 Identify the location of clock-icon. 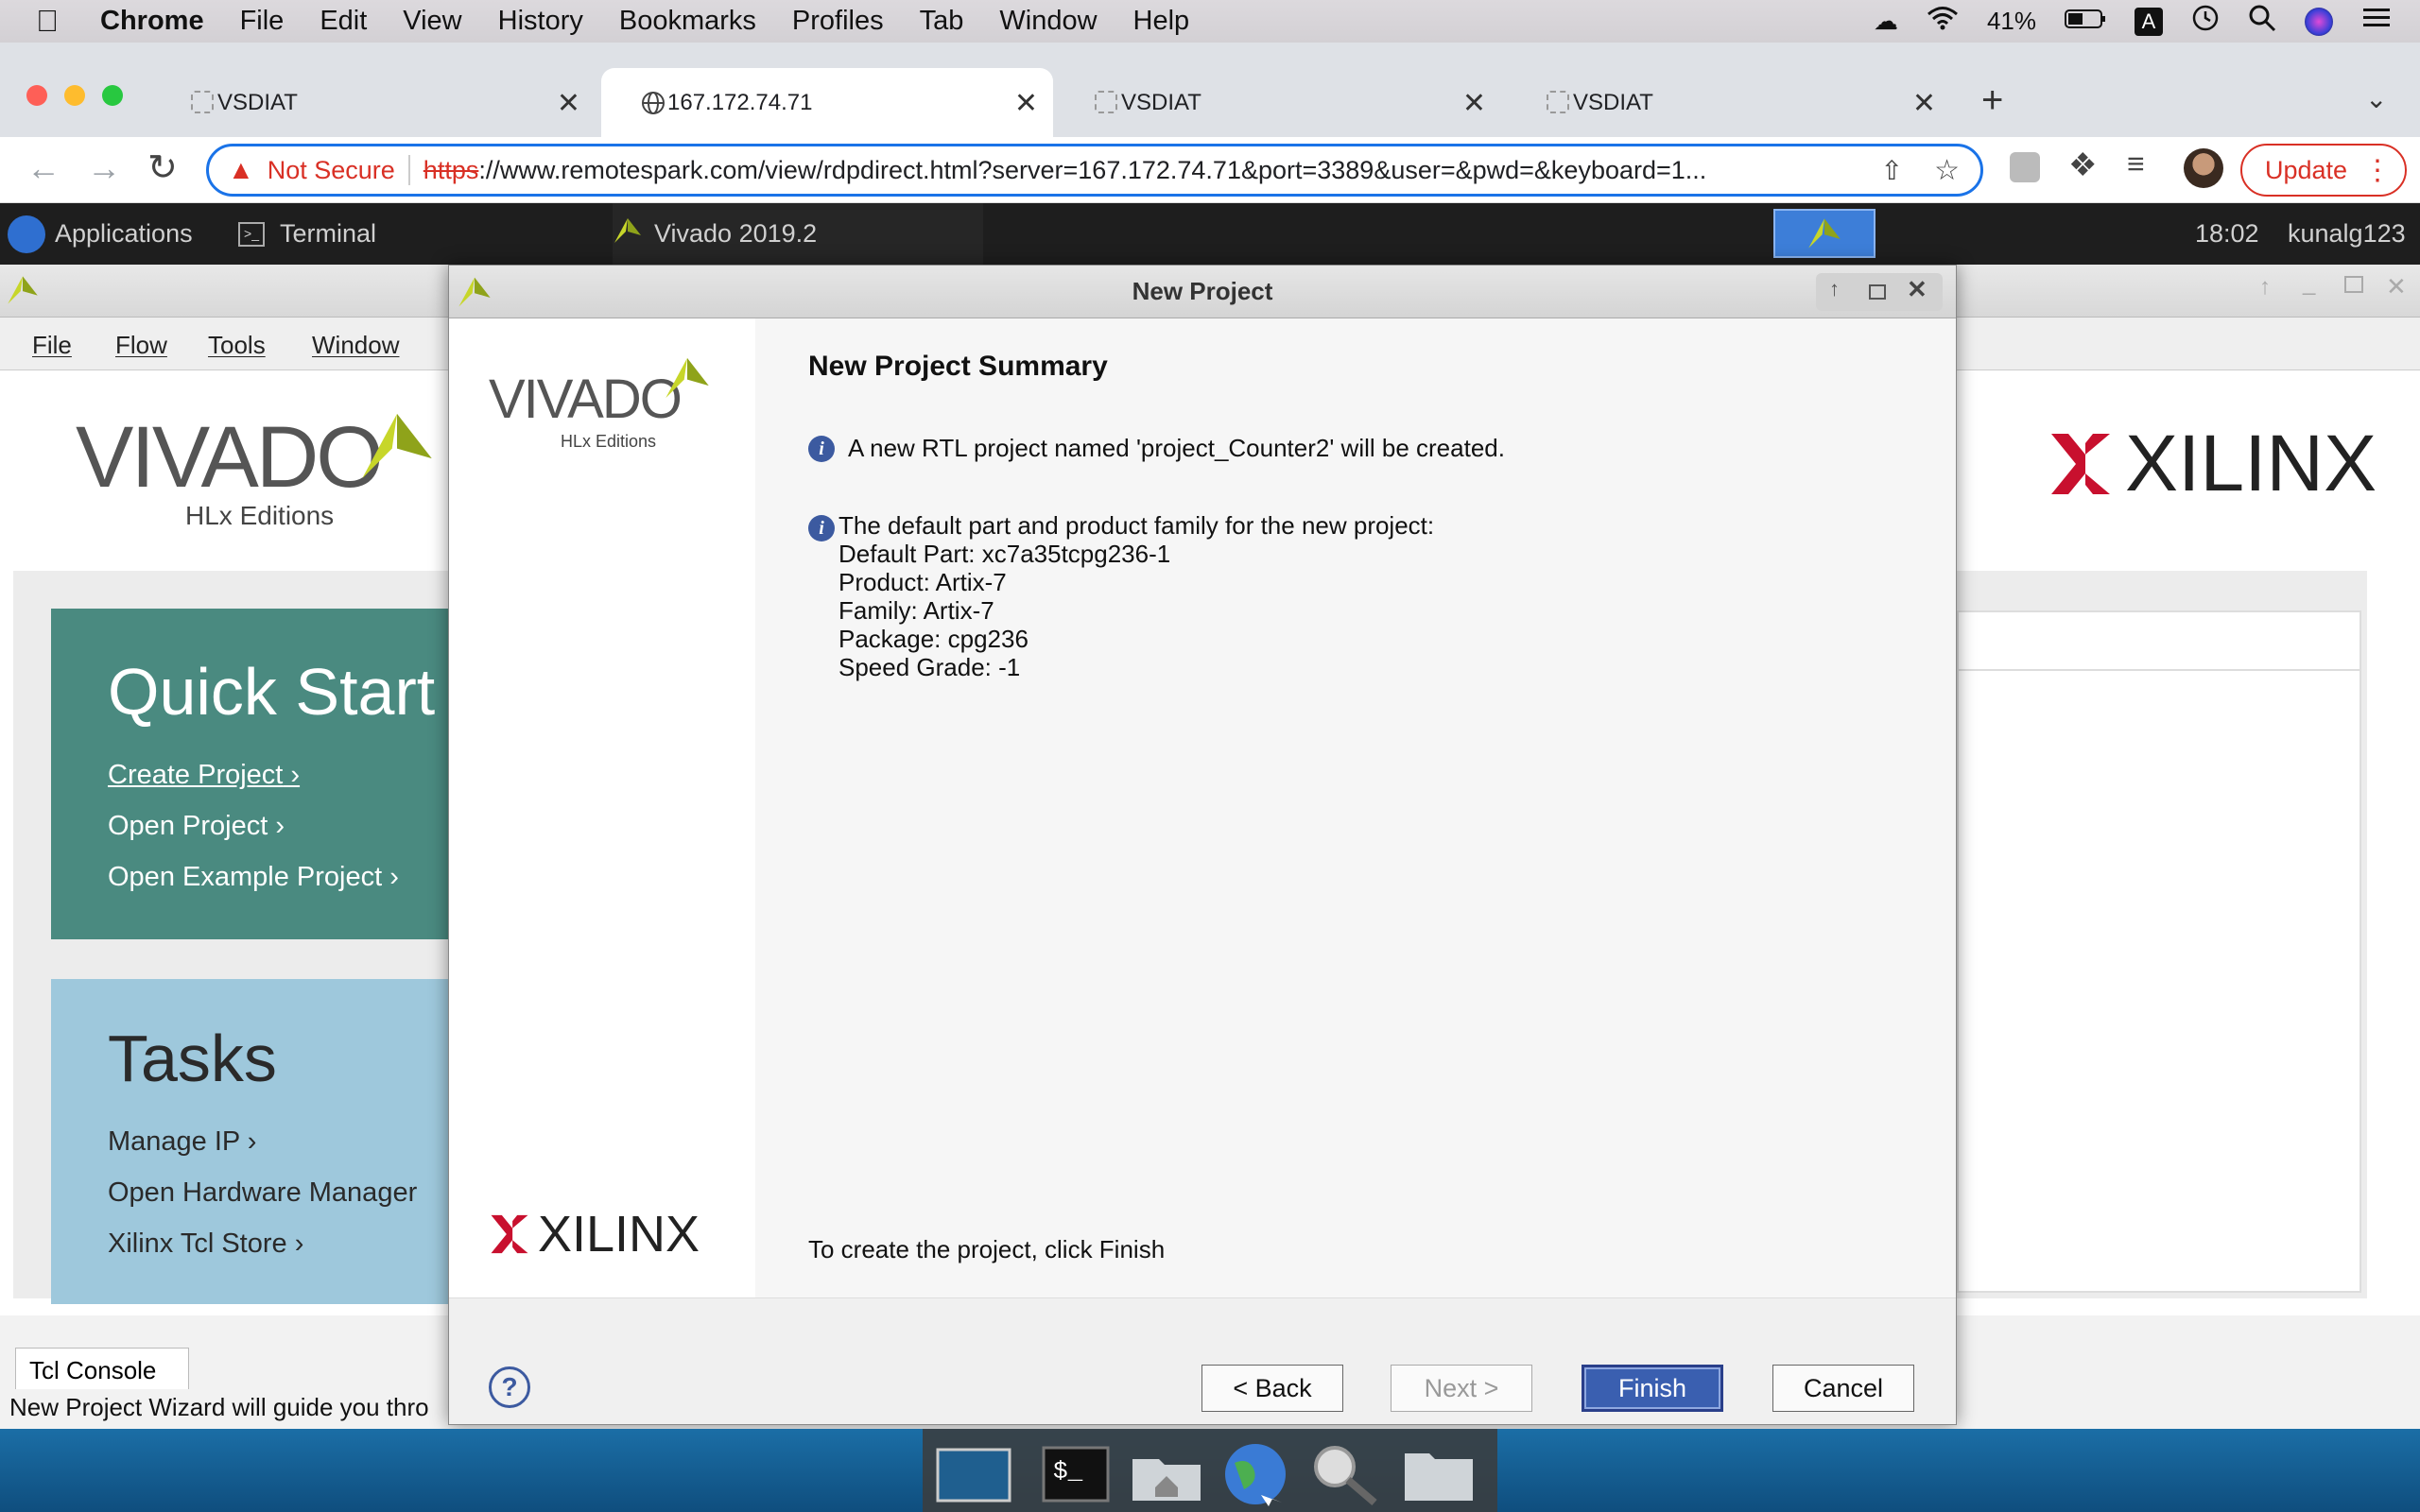
(2205, 21).